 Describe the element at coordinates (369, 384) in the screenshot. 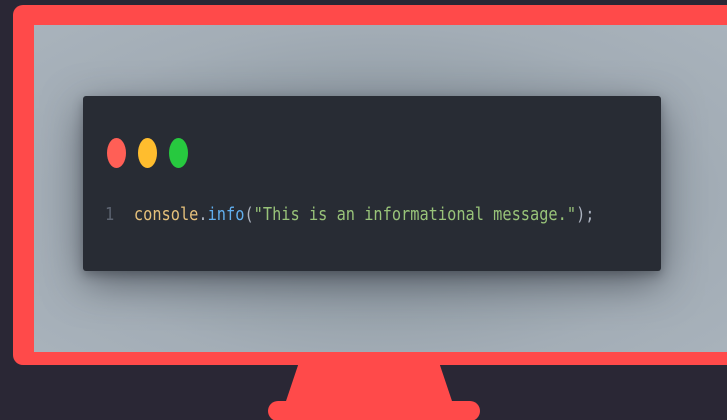

I see `monitor-stand-neck` at that location.